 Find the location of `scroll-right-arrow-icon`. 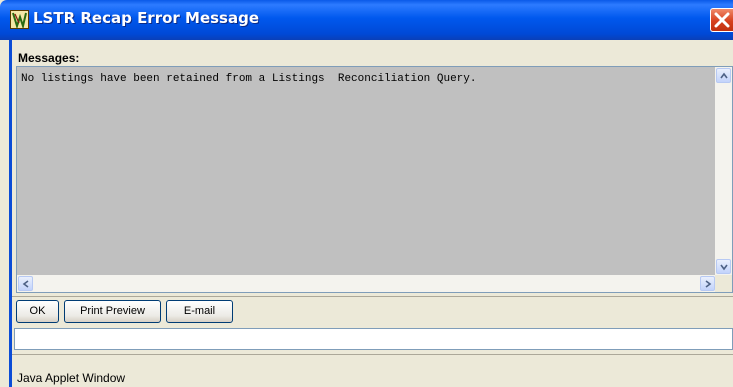

scroll-right-arrow-icon is located at coordinates (708, 284).